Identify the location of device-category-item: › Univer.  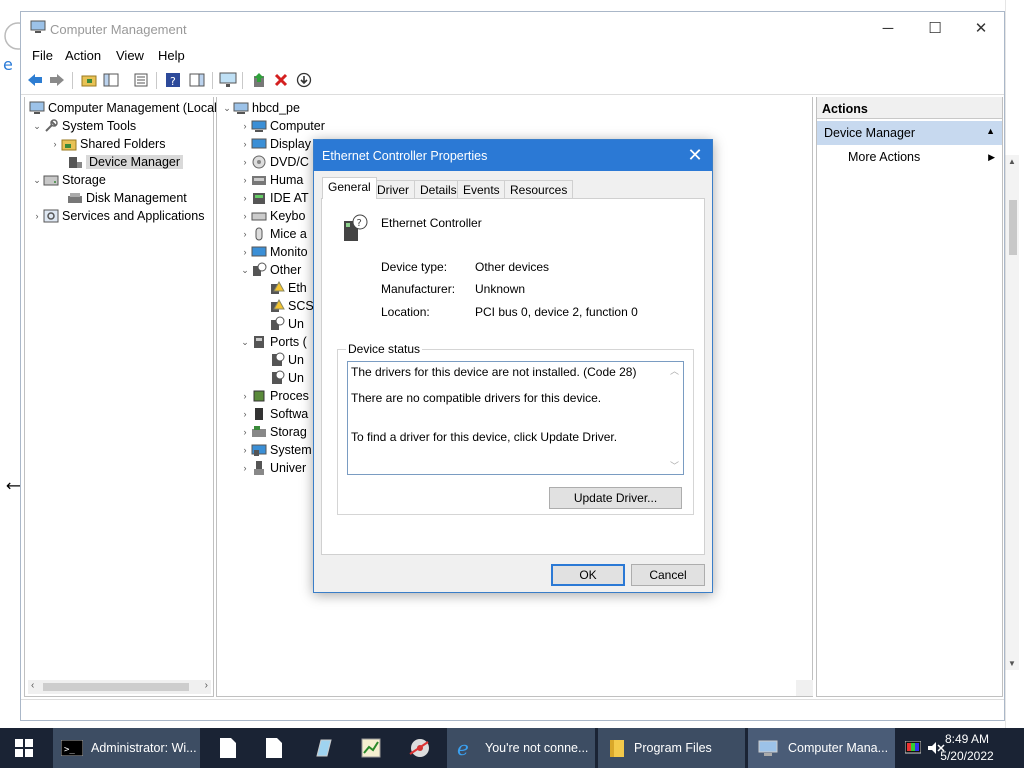
(272, 468).